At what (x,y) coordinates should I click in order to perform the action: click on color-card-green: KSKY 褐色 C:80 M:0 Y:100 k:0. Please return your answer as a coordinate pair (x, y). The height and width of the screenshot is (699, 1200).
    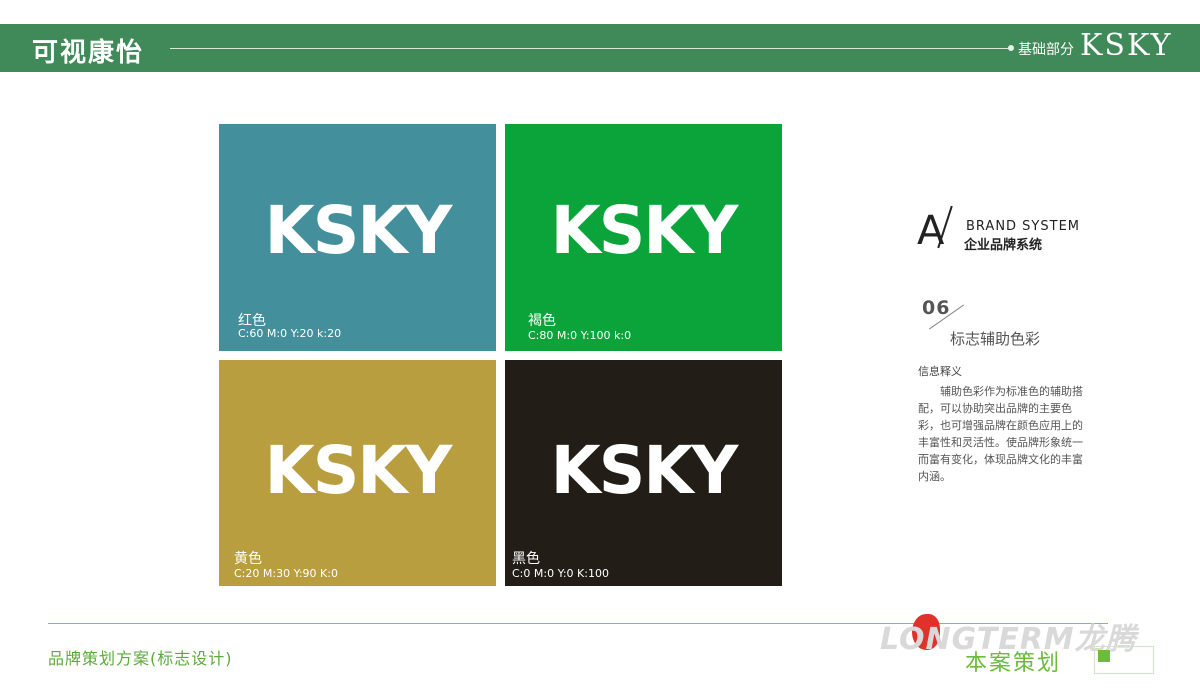
    Looking at the image, I should click on (643, 237).